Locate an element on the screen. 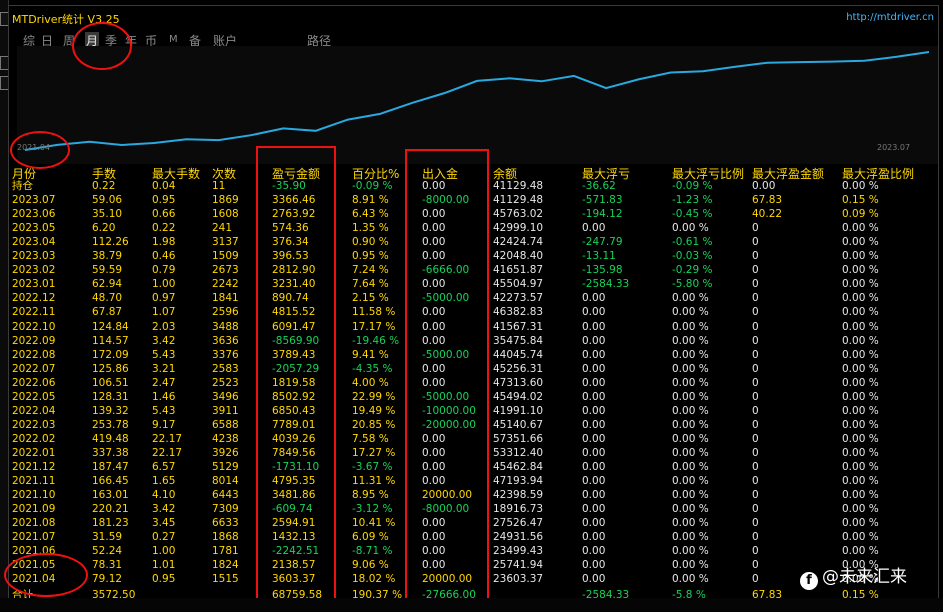 The width and height of the screenshot is (943, 612). table-cell-balance: 41651.87 is located at coordinates (518, 270).